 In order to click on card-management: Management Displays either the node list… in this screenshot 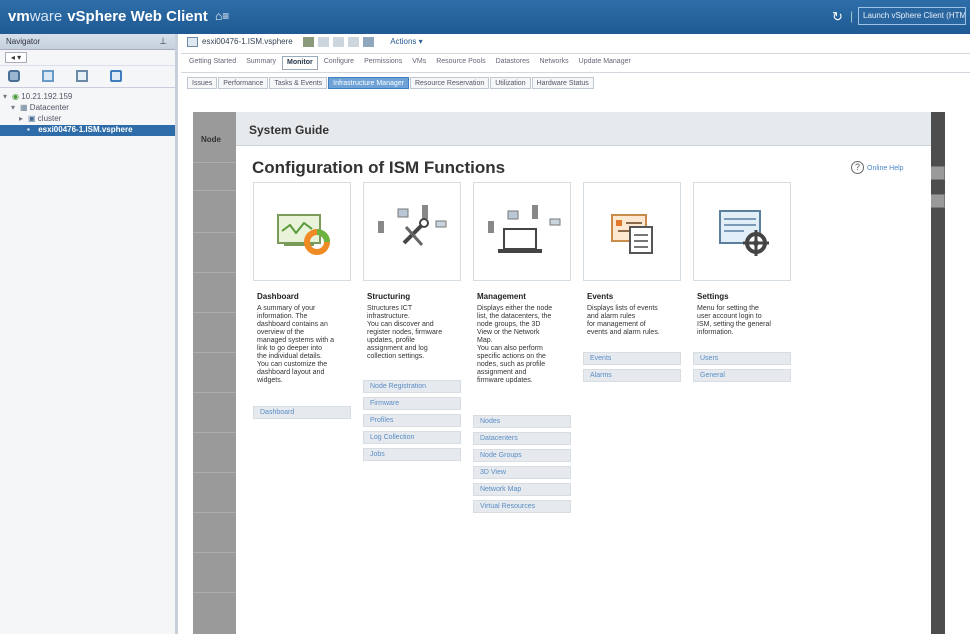, I will do `click(522, 347)`.